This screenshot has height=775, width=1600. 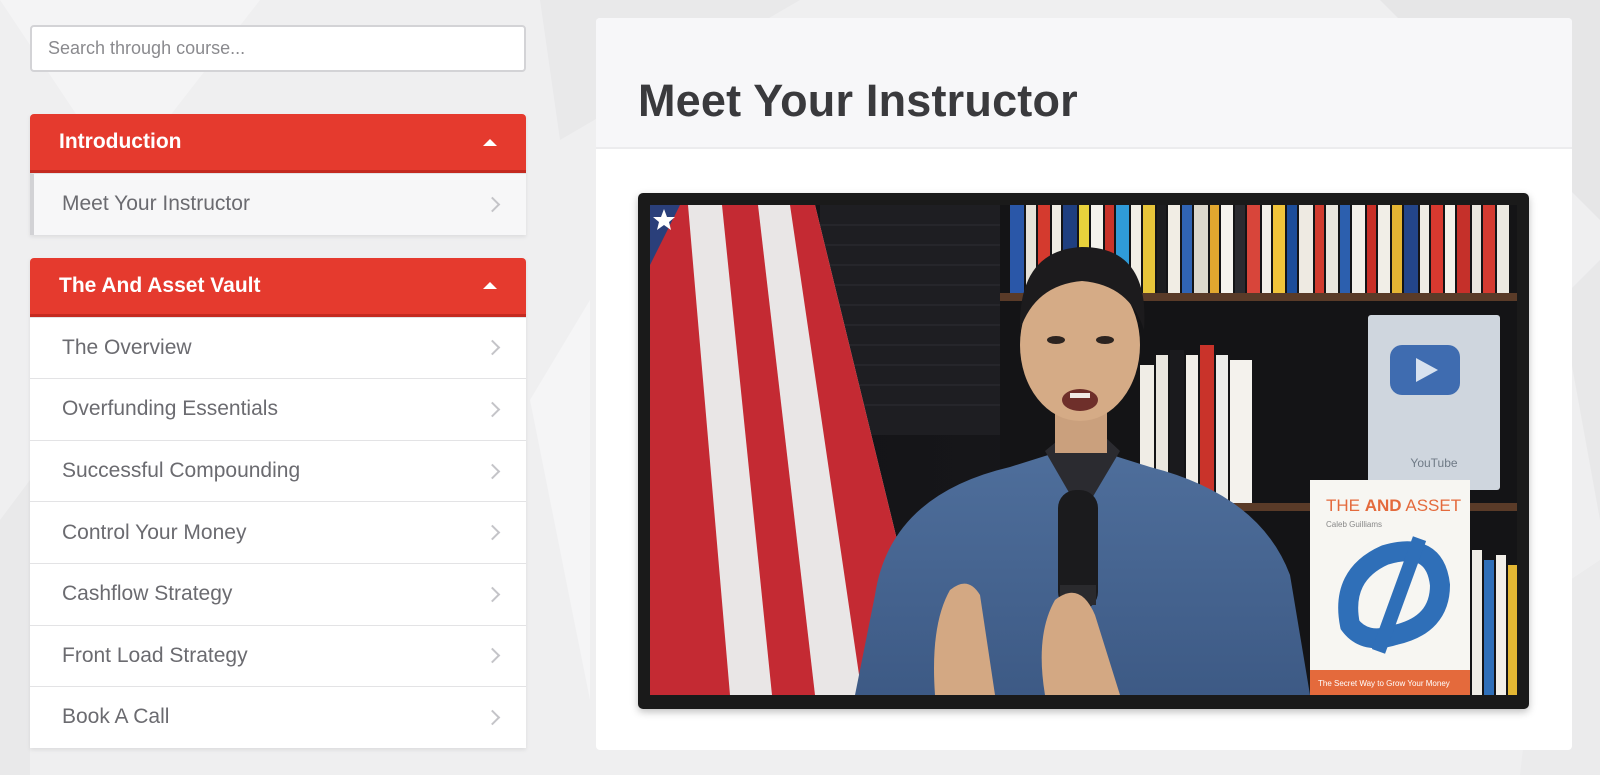 I want to click on lesson-header: Meet Your Instructor, so click(x=1084, y=83).